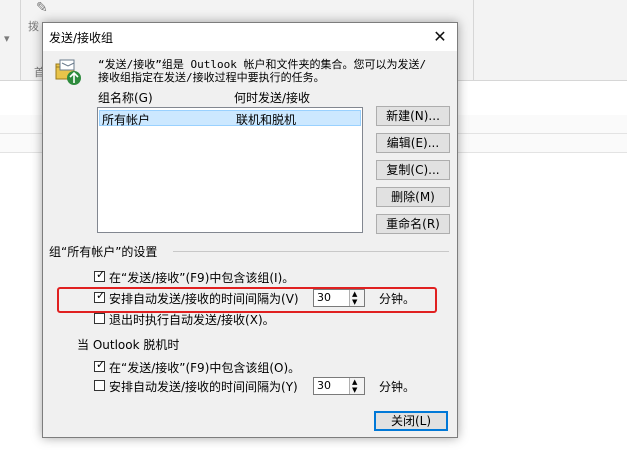  What do you see at coordinates (411, 421) in the screenshot?
I see `close-button: 关闭(L)` at bounding box center [411, 421].